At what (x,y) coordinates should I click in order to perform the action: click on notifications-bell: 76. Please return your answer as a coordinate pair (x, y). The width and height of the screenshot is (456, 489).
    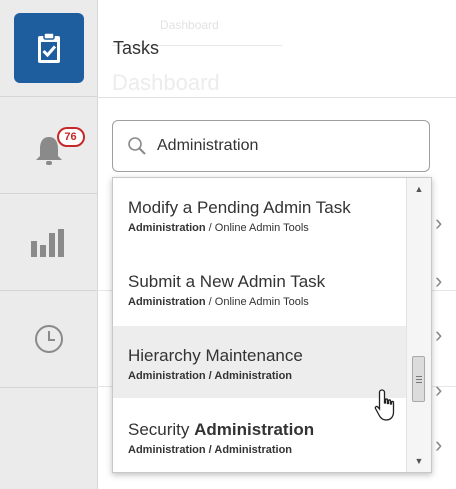
    Looking at the image, I should click on (57, 145).